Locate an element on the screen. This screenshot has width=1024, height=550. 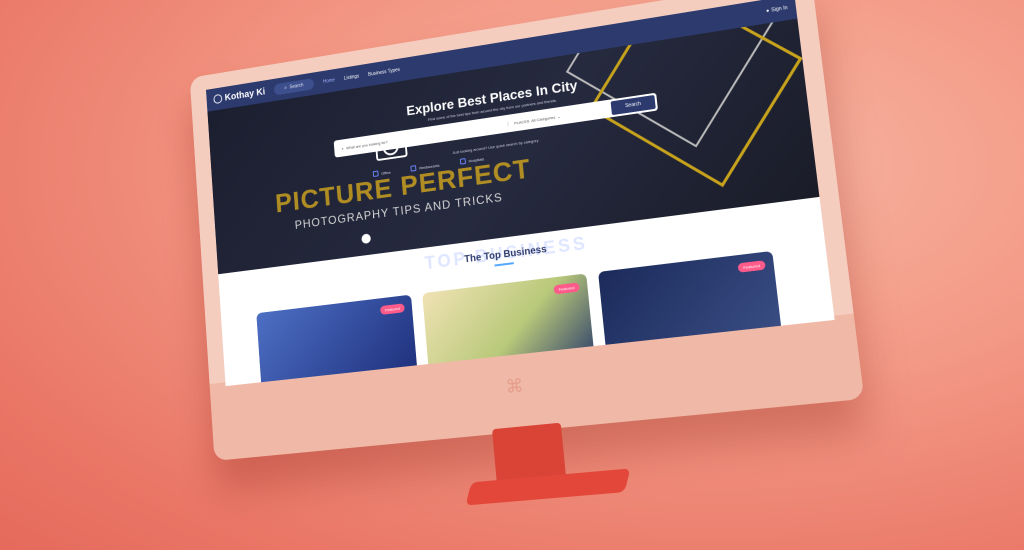
nav-search-label: Search is located at coordinates (296, 86).